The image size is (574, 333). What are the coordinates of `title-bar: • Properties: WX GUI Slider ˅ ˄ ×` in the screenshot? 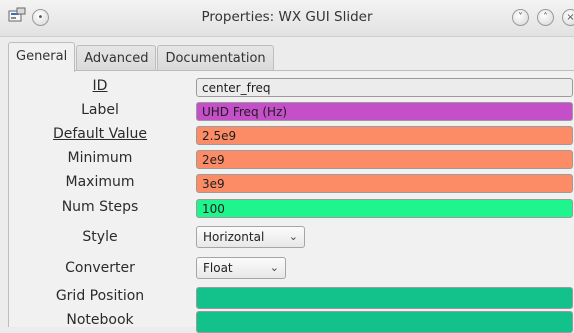 It's located at (287, 18).